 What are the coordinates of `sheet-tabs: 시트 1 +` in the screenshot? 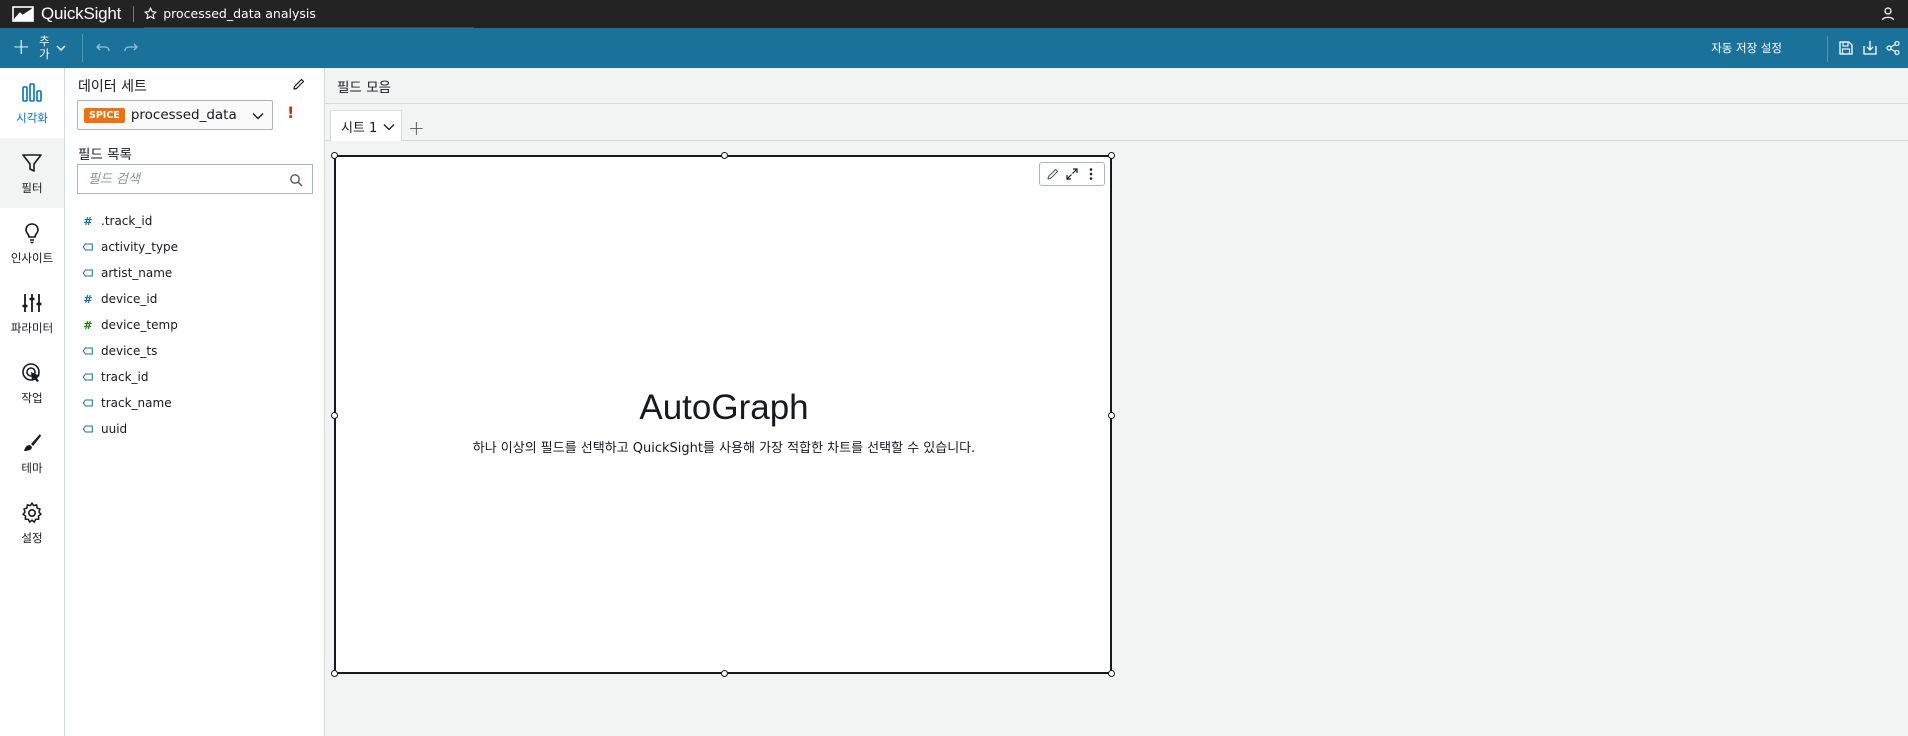 It's located at (1116, 123).